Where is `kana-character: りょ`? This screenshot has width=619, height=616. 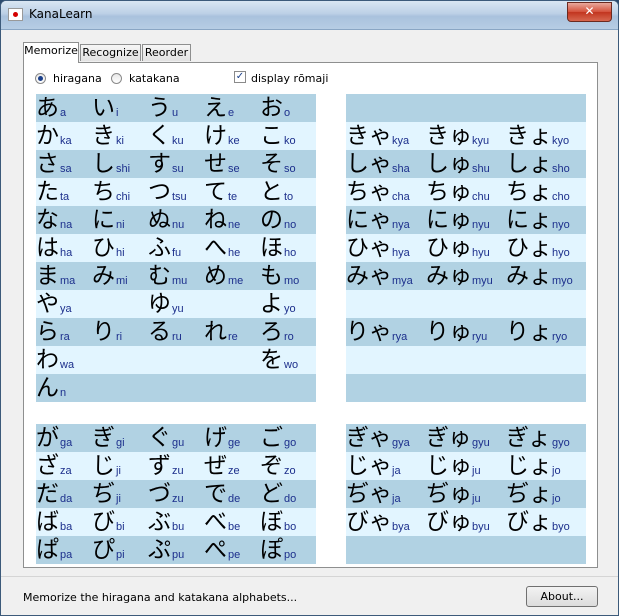
kana-character: りょ is located at coordinates (529, 332).